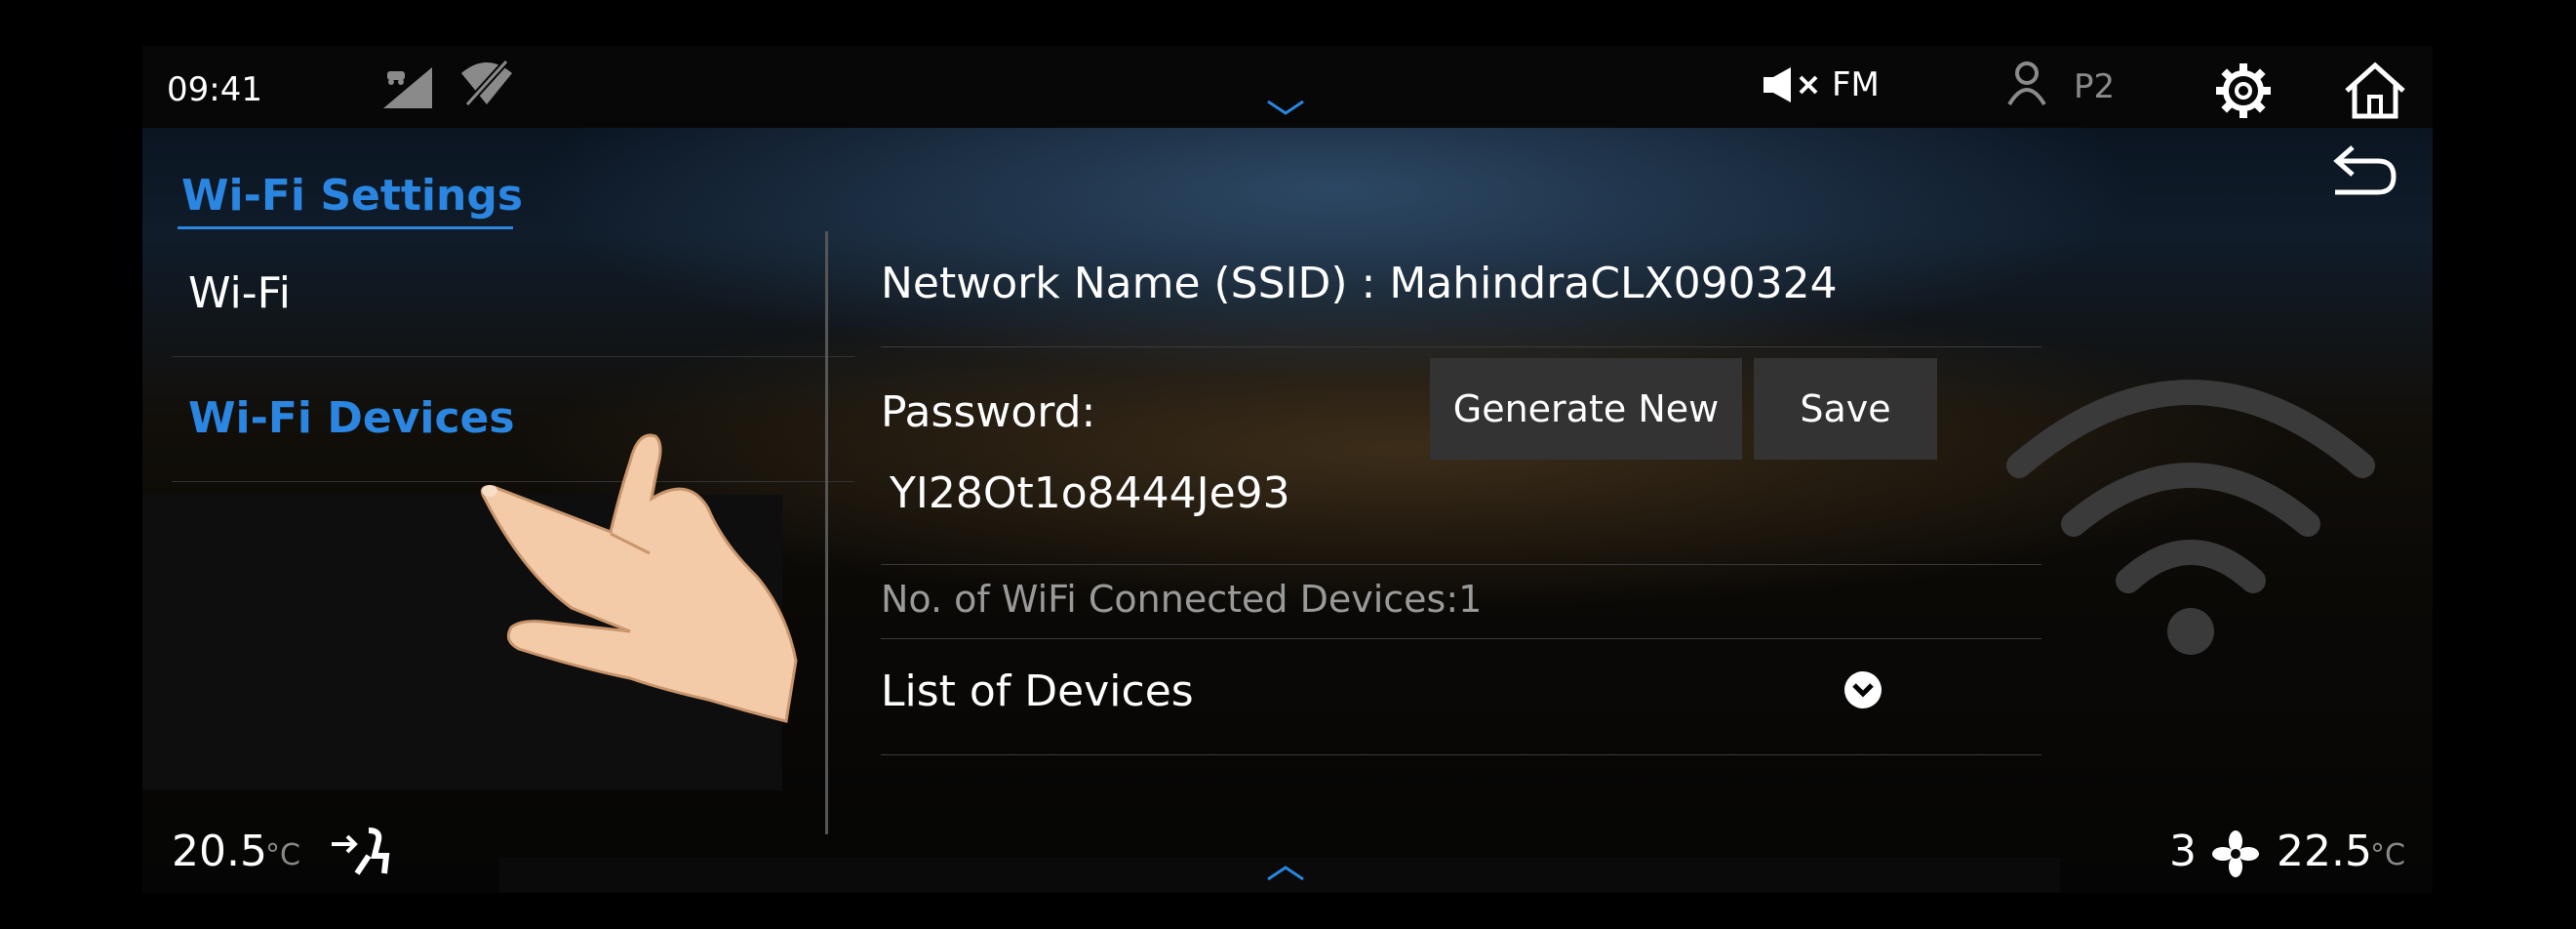 The height and width of the screenshot is (929, 2576). What do you see at coordinates (513, 294) in the screenshot?
I see `sidebar-item-wifi: Wi-Fi` at bounding box center [513, 294].